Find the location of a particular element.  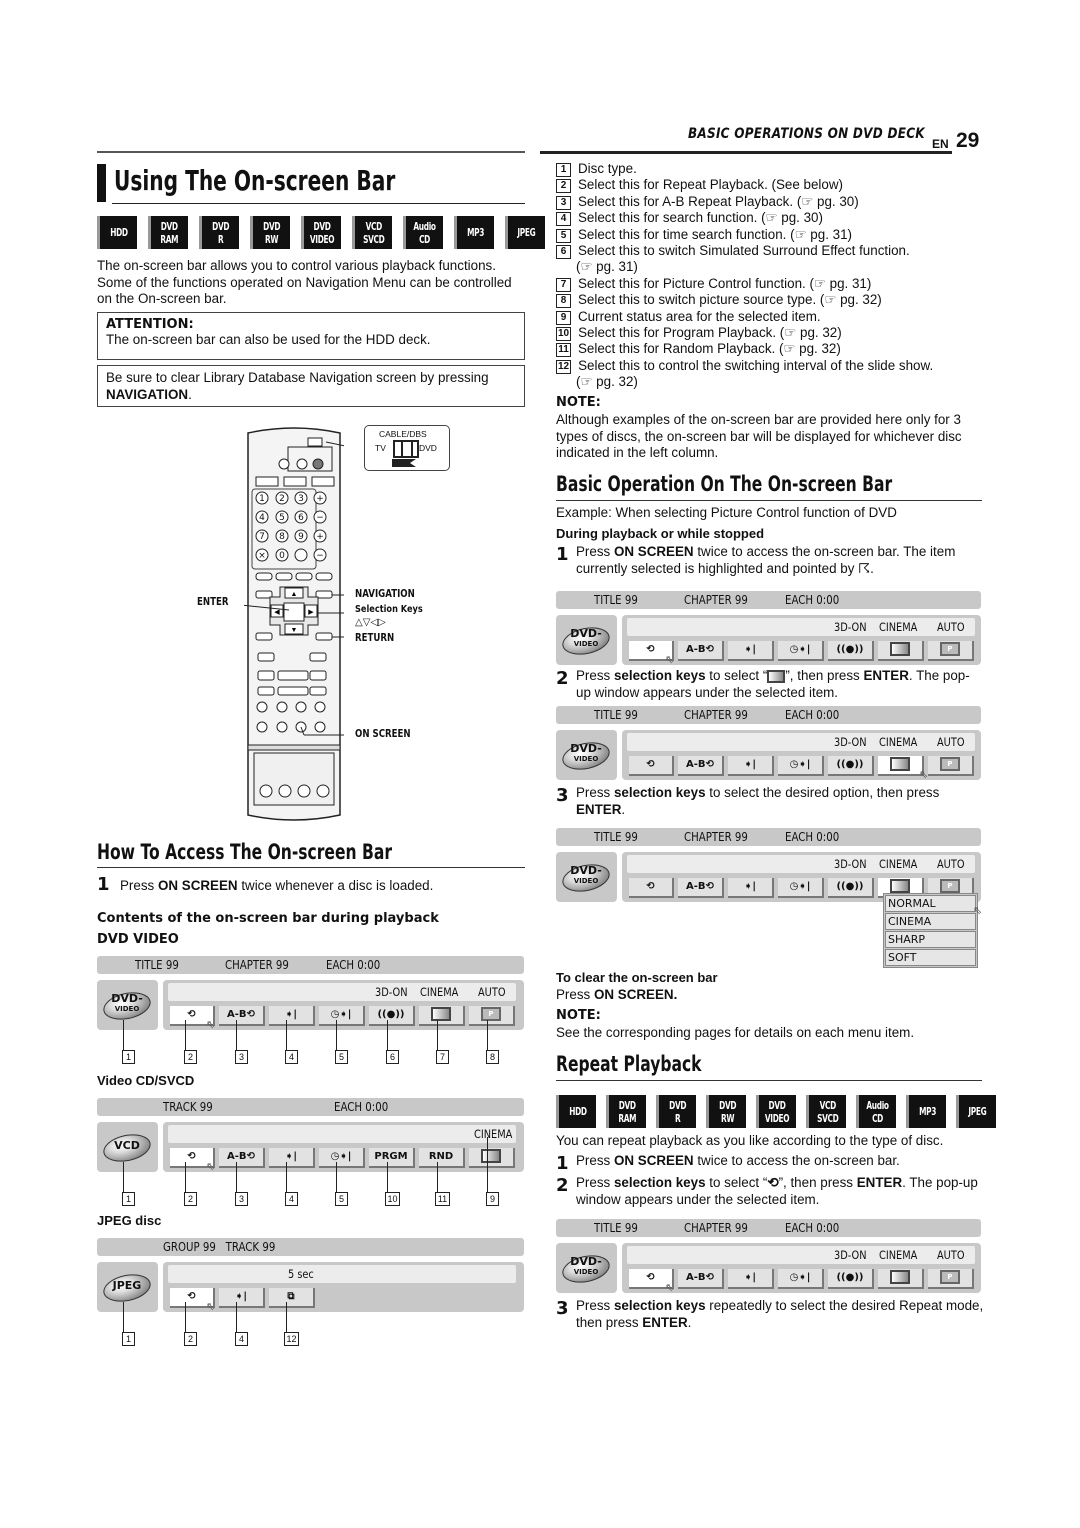

notice-bold: NAVIGATION is located at coordinates (147, 394).